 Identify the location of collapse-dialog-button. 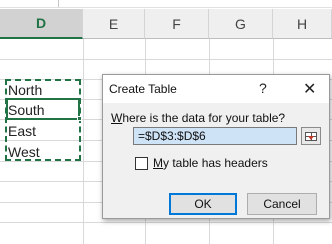
(311, 136).